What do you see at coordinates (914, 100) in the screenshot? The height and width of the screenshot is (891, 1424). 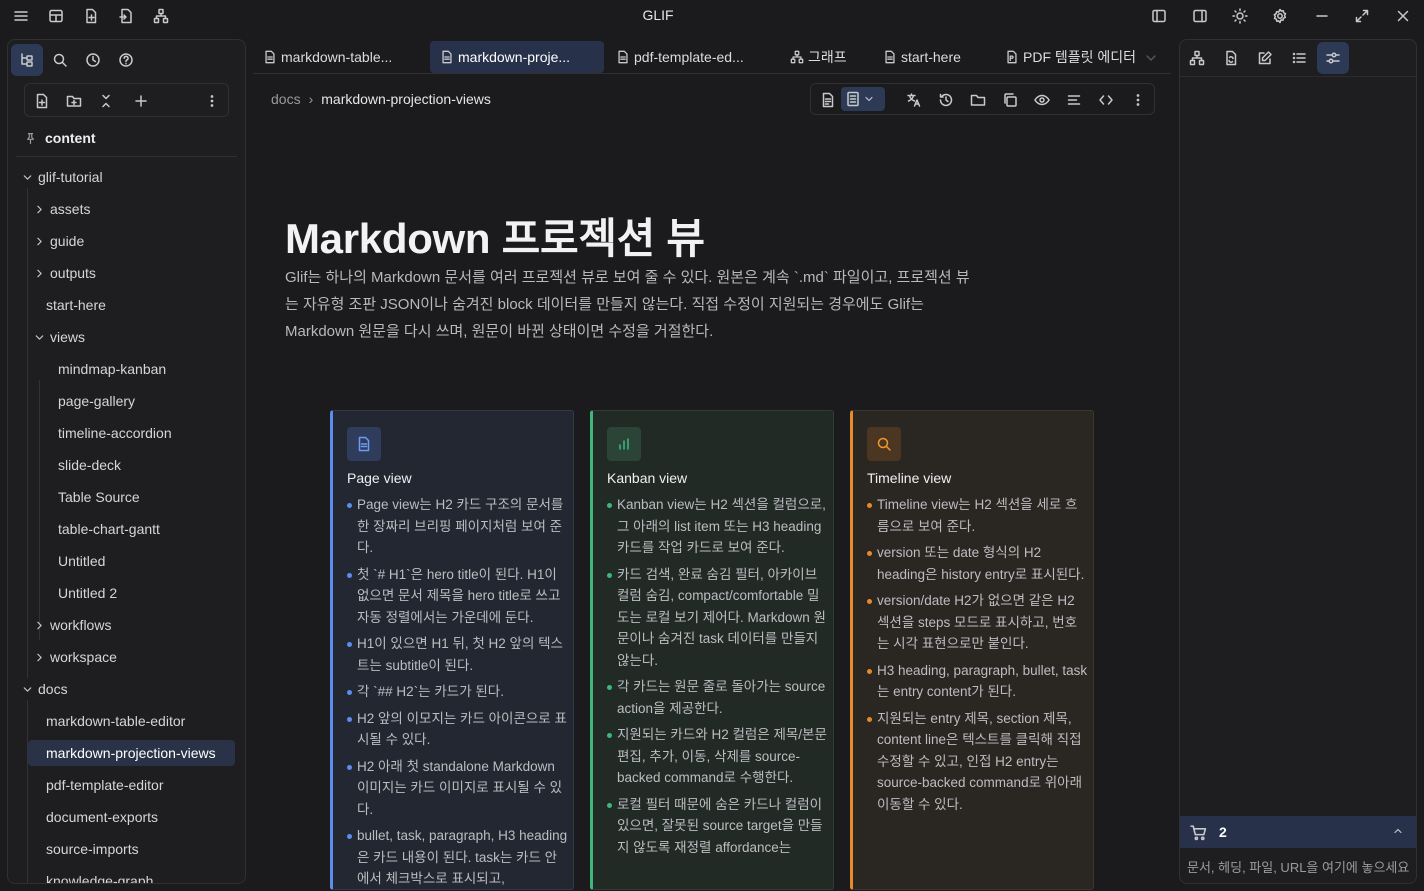 I see `translate-icon` at bounding box center [914, 100].